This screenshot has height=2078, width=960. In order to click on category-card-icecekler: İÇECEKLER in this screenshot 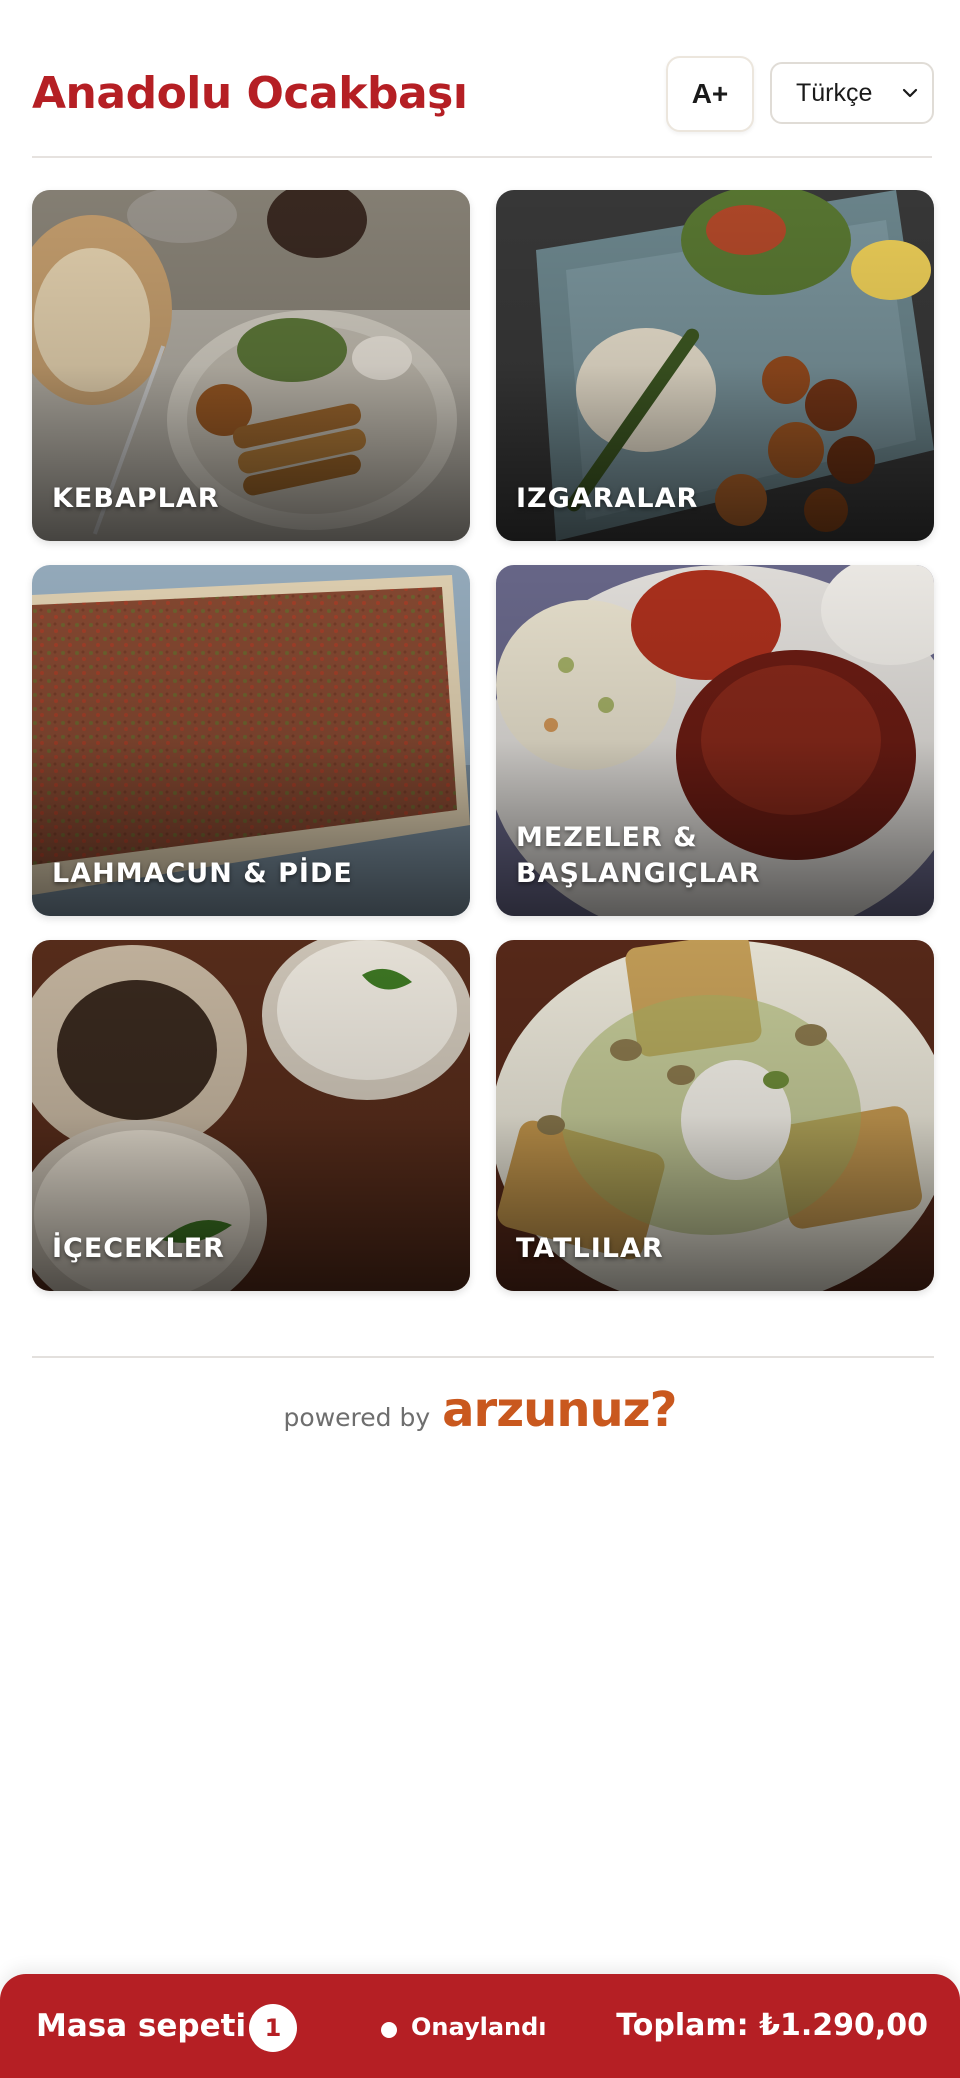, I will do `click(251, 1115)`.